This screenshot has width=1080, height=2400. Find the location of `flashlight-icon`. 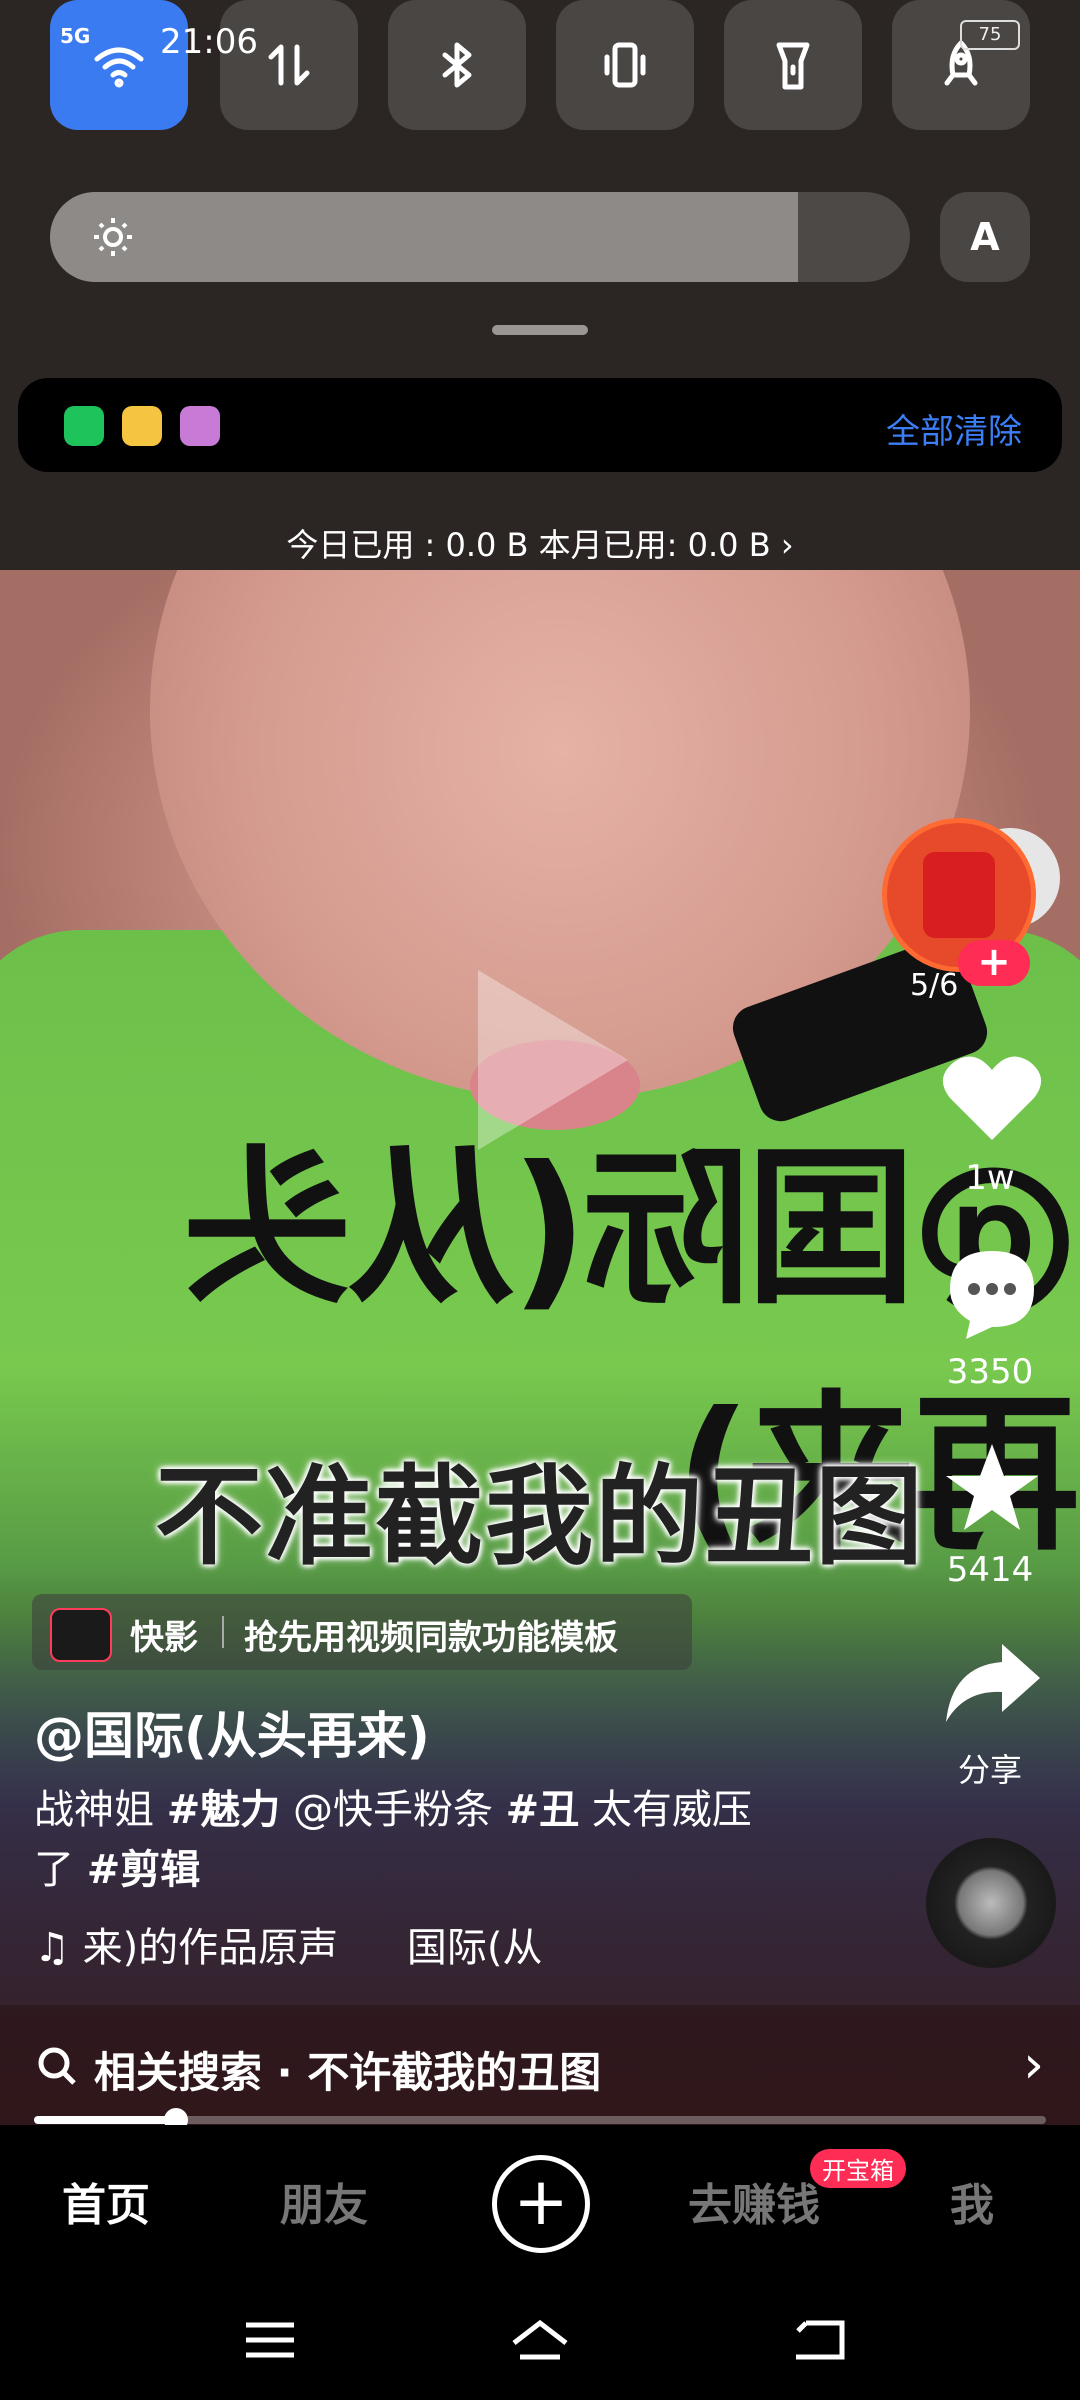

flashlight-icon is located at coordinates (793, 66).